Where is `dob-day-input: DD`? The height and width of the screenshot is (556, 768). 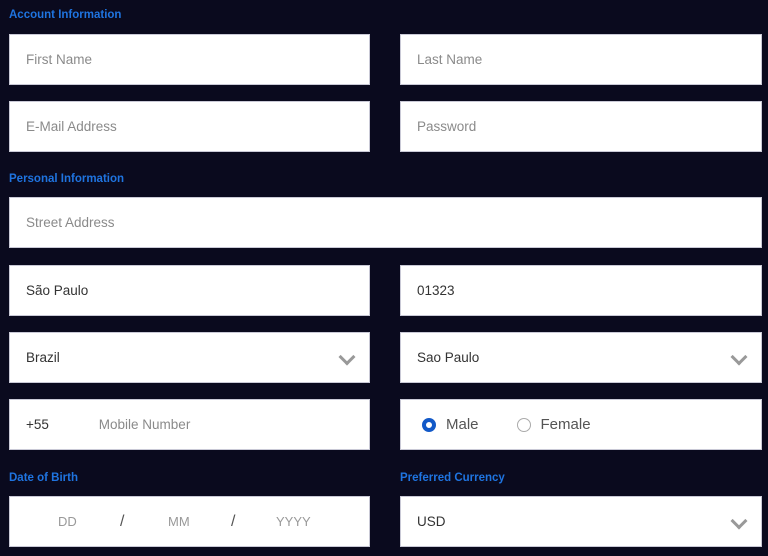 dob-day-input: DD is located at coordinates (67, 521).